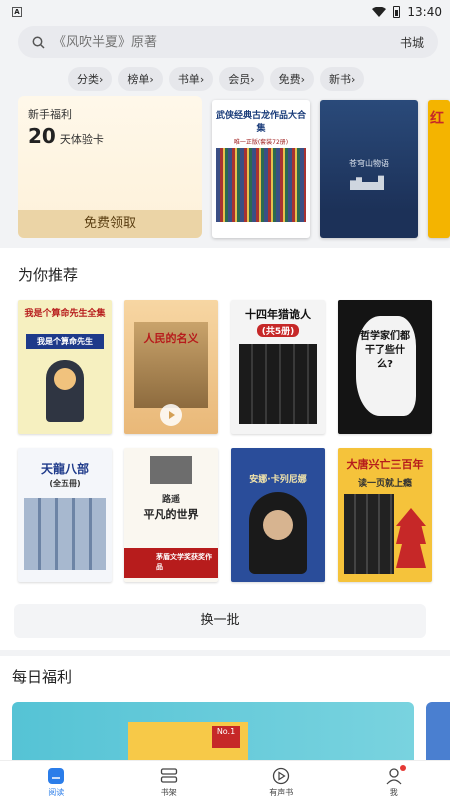 Image resolution: width=450 pixels, height=800 pixels. I want to click on nav-read: 阅读, so click(56, 780).